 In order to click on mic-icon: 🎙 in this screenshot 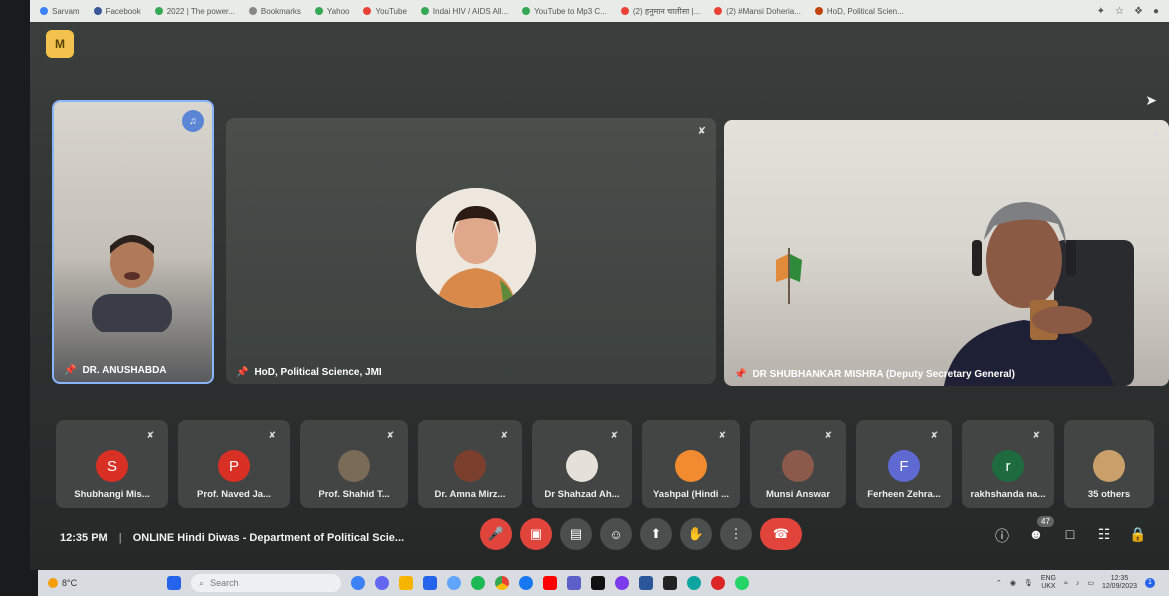, I will do `click(1028, 583)`.